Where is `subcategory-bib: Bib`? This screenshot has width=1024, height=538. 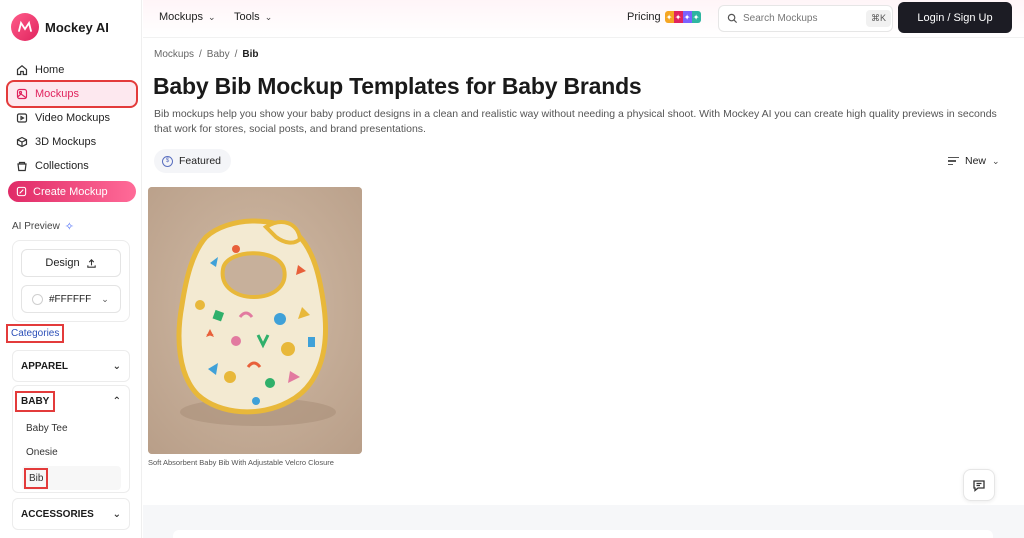
subcategory-bib: Bib is located at coordinates (71, 478).